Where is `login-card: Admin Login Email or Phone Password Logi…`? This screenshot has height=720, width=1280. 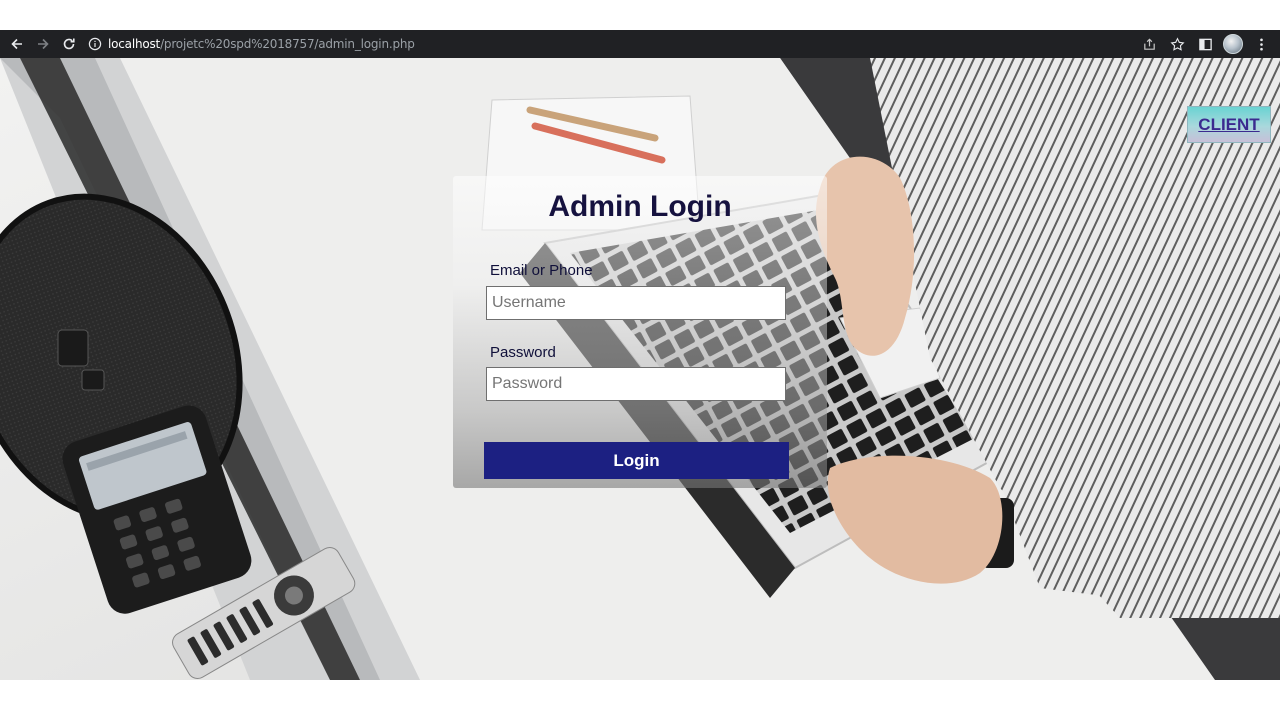
login-card: Admin Login Email or Phone Password Logi… is located at coordinates (640, 332).